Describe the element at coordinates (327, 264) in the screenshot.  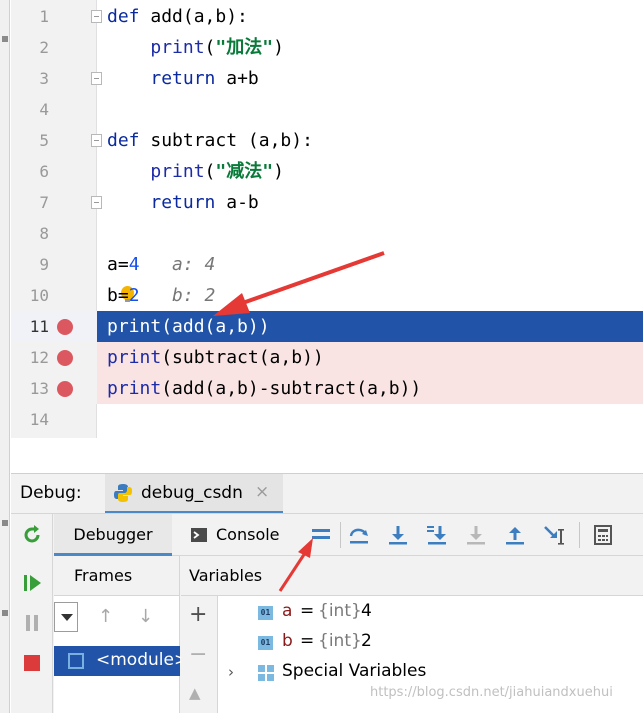
I see `code-line: 9 a=4 a: 4` at that location.